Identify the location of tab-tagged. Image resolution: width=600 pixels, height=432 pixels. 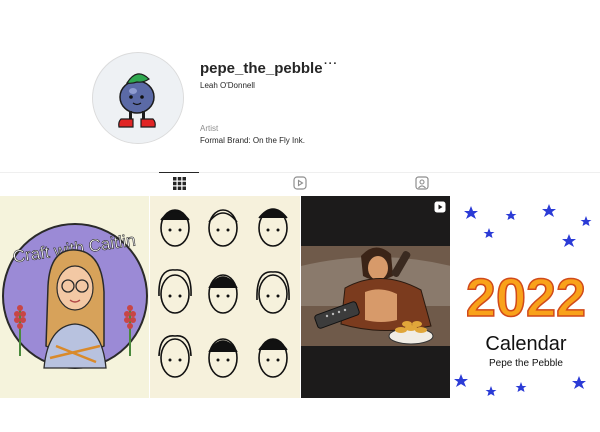
(422, 183).